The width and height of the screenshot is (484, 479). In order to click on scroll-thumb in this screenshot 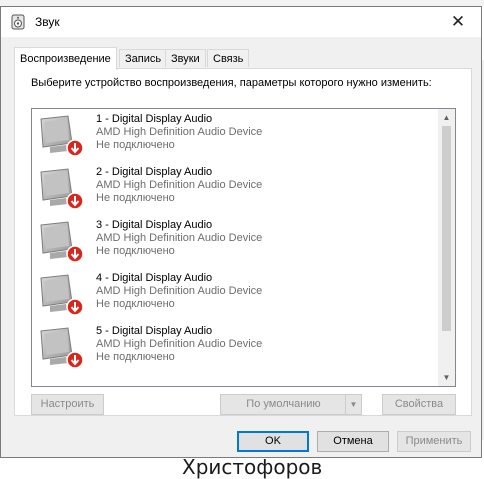, I will do `click(446, 228)`.